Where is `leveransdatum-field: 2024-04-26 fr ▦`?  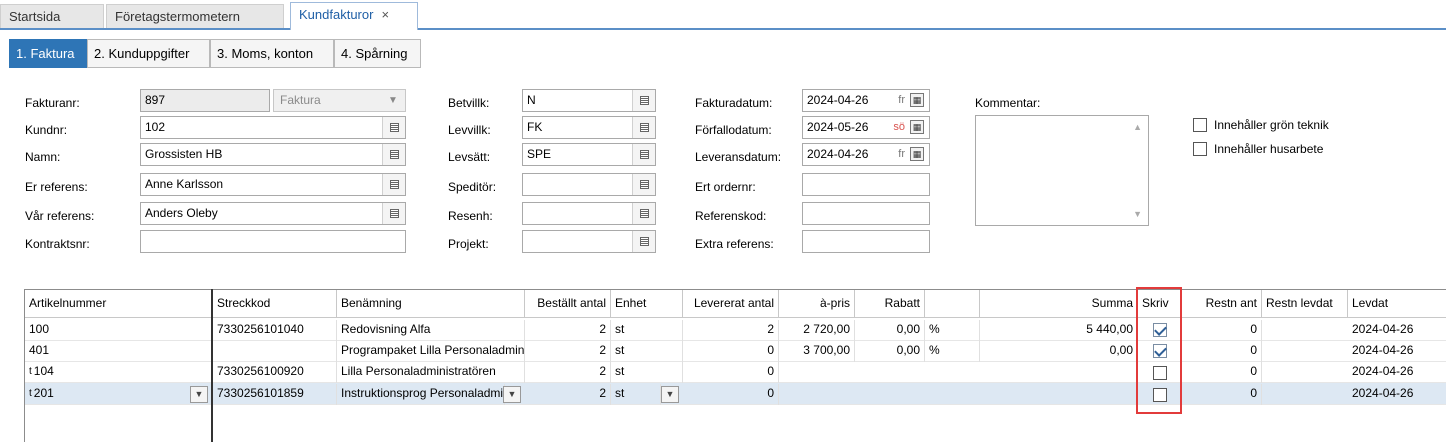 leveransdatum-field: 2024-04-26 fr ▦ is located at coordinates (866, 154).